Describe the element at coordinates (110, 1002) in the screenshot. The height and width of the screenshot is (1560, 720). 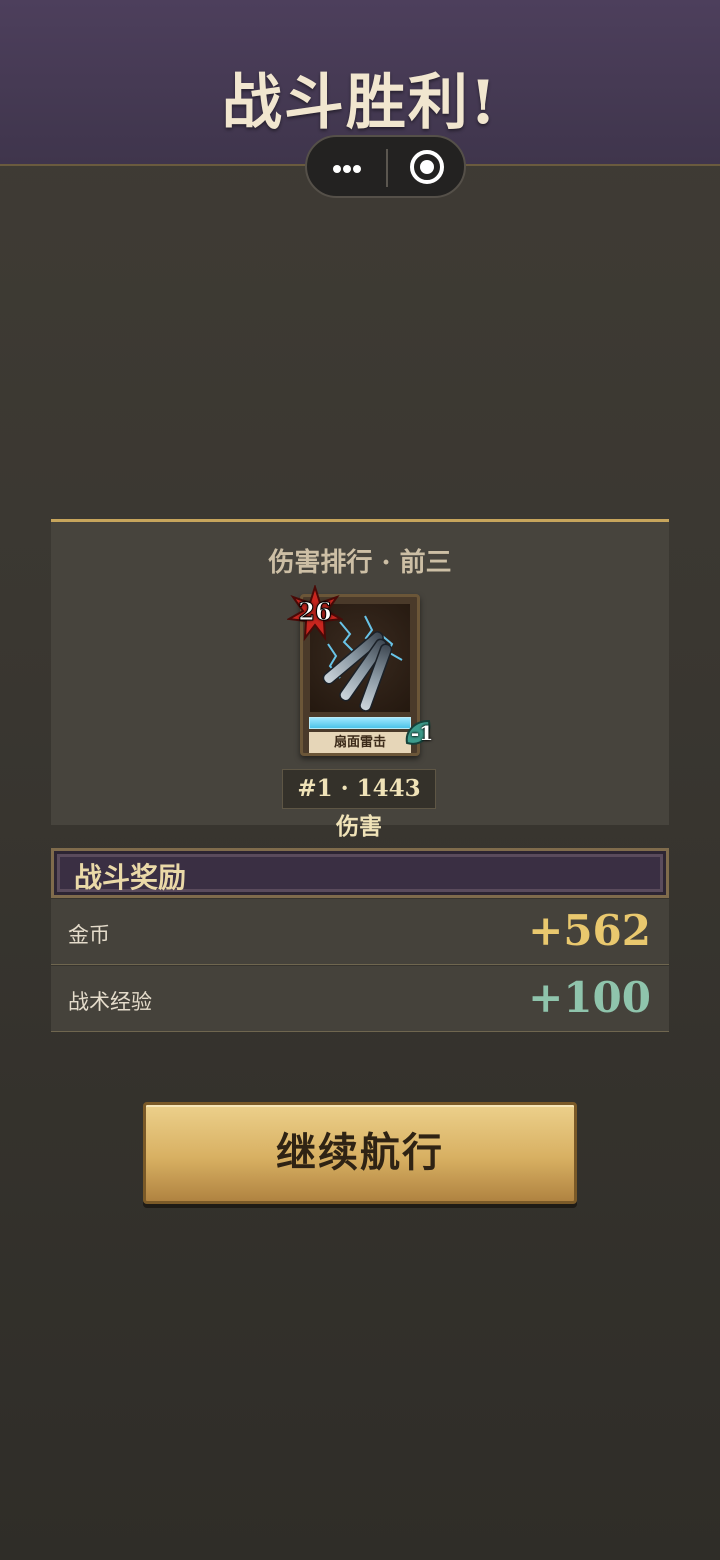
I see `reward-label: 战术经验` at that location.